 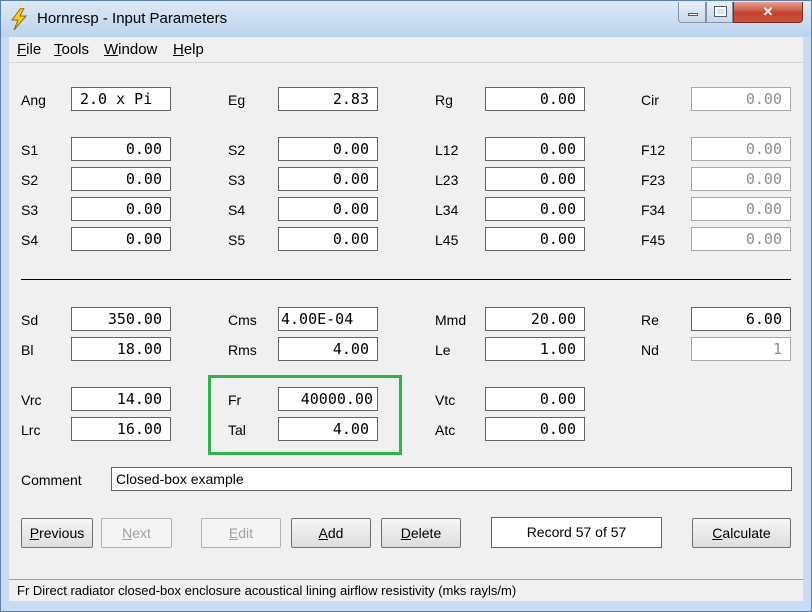 I want to click on eg-field: 2.83, so click(x=328, y=99).